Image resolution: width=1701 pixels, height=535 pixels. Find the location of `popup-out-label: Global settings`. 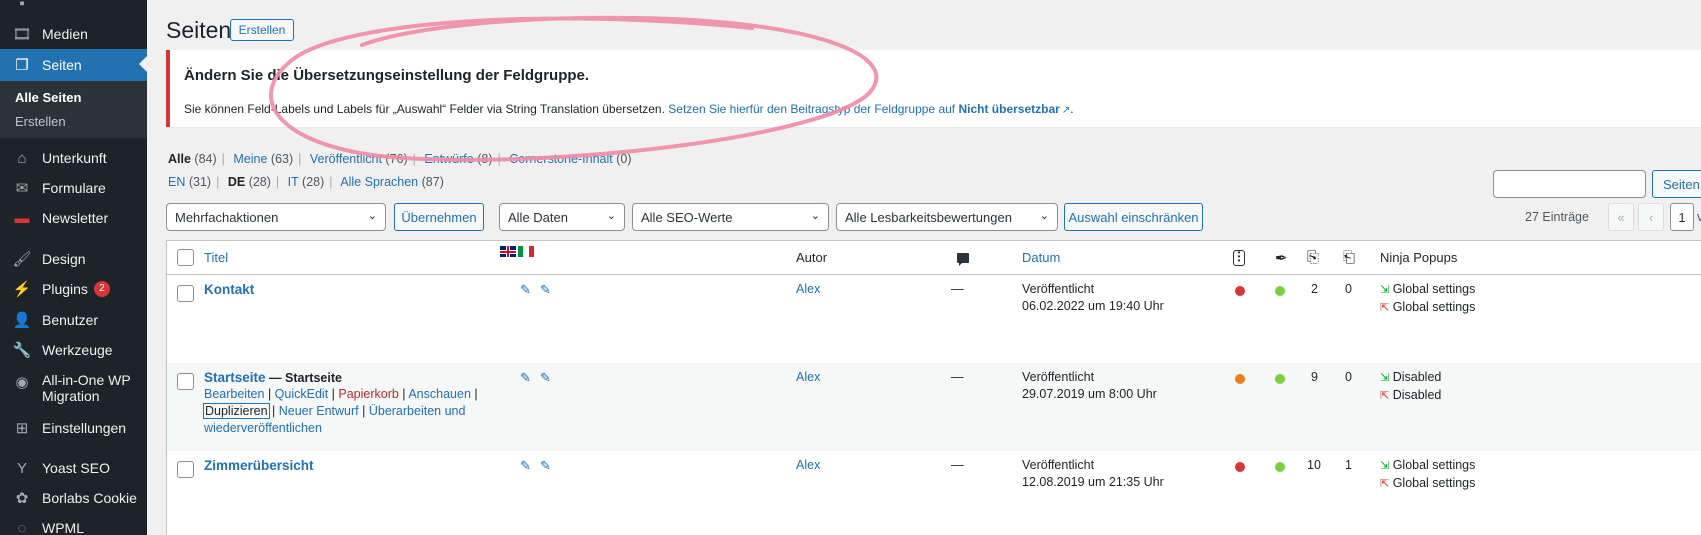

popup-out-label: Global settings is located at coordinates (1434, 483).